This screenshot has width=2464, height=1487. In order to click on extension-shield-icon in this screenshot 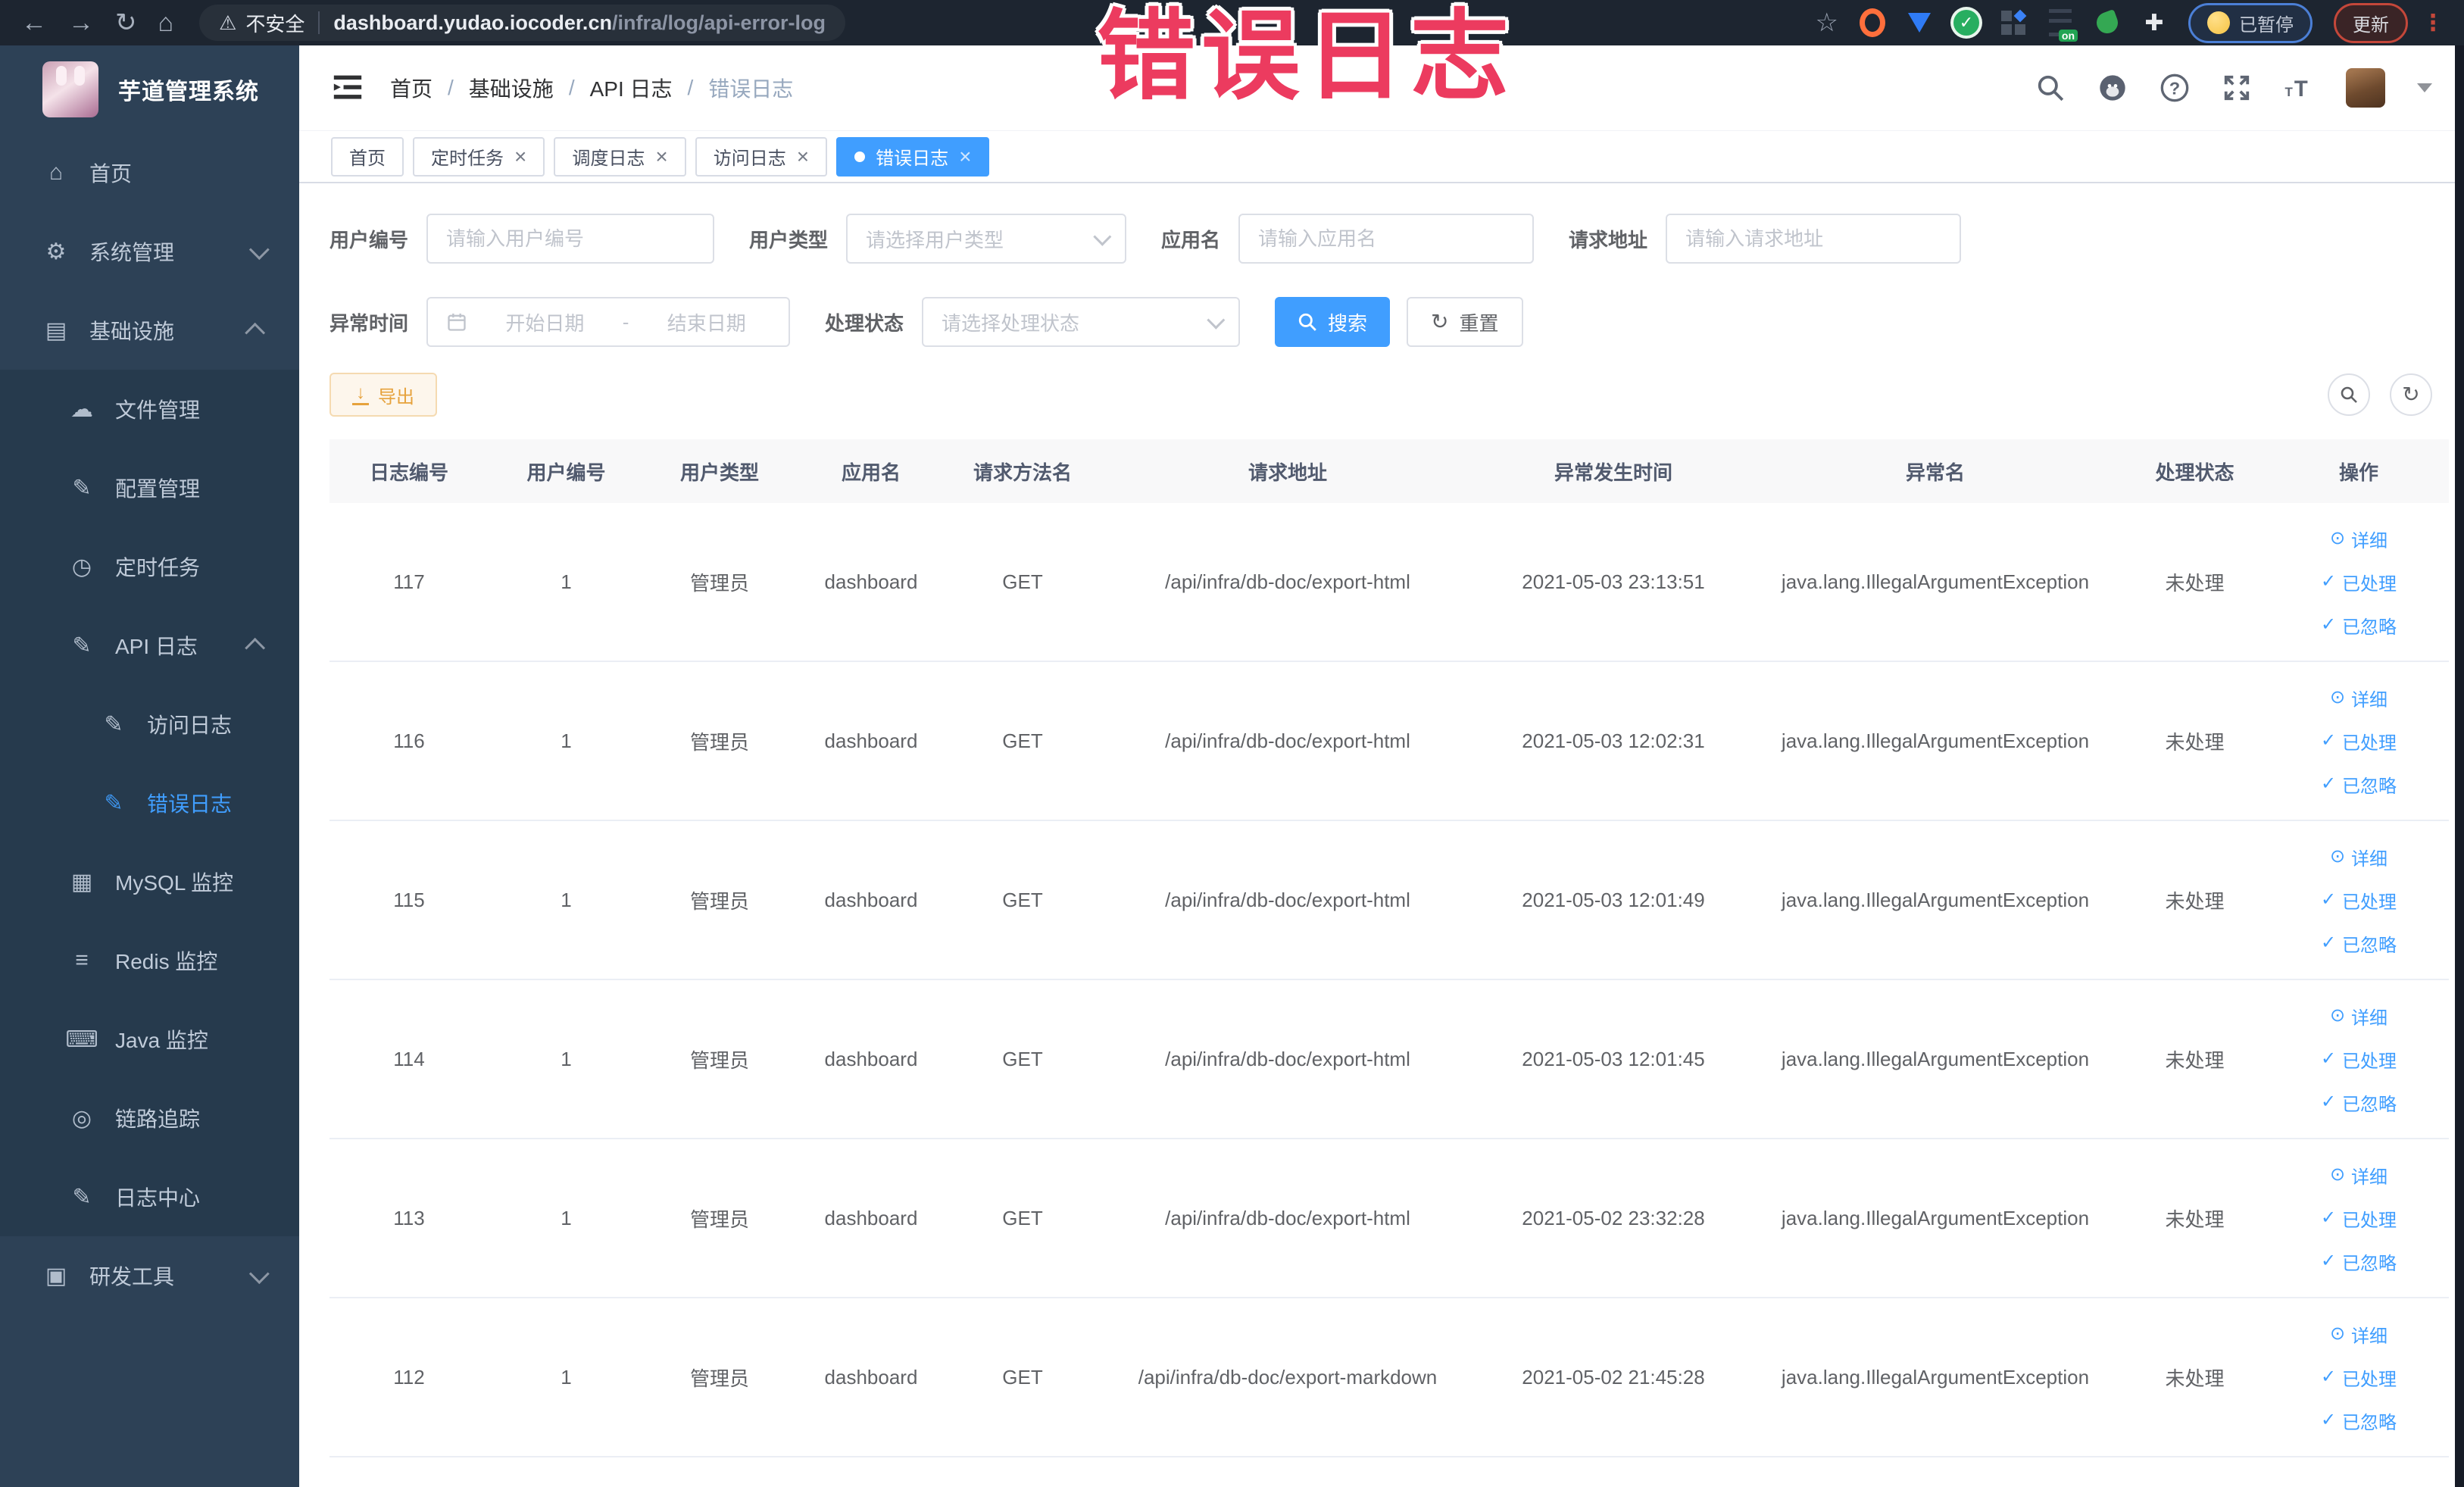, I will do `click(1919, 23)`.